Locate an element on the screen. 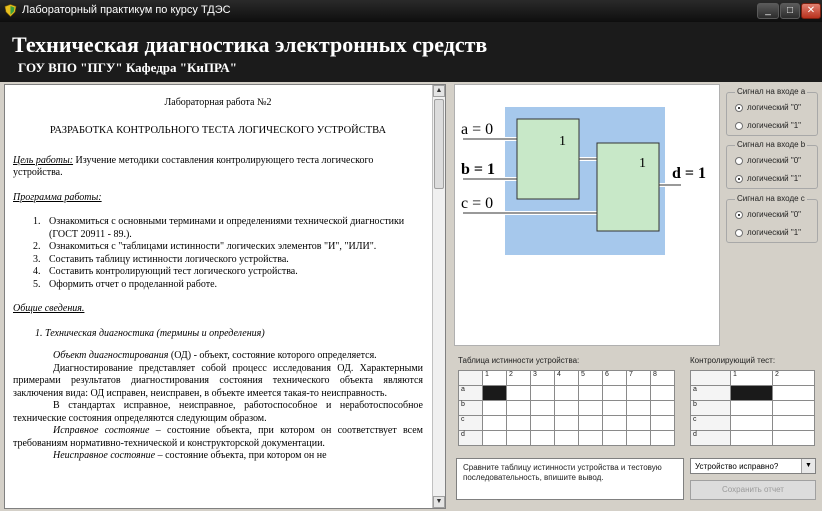 The width and height of the screenshot is (822, 511). app-shield-icon is located at coordinates (10, 10).